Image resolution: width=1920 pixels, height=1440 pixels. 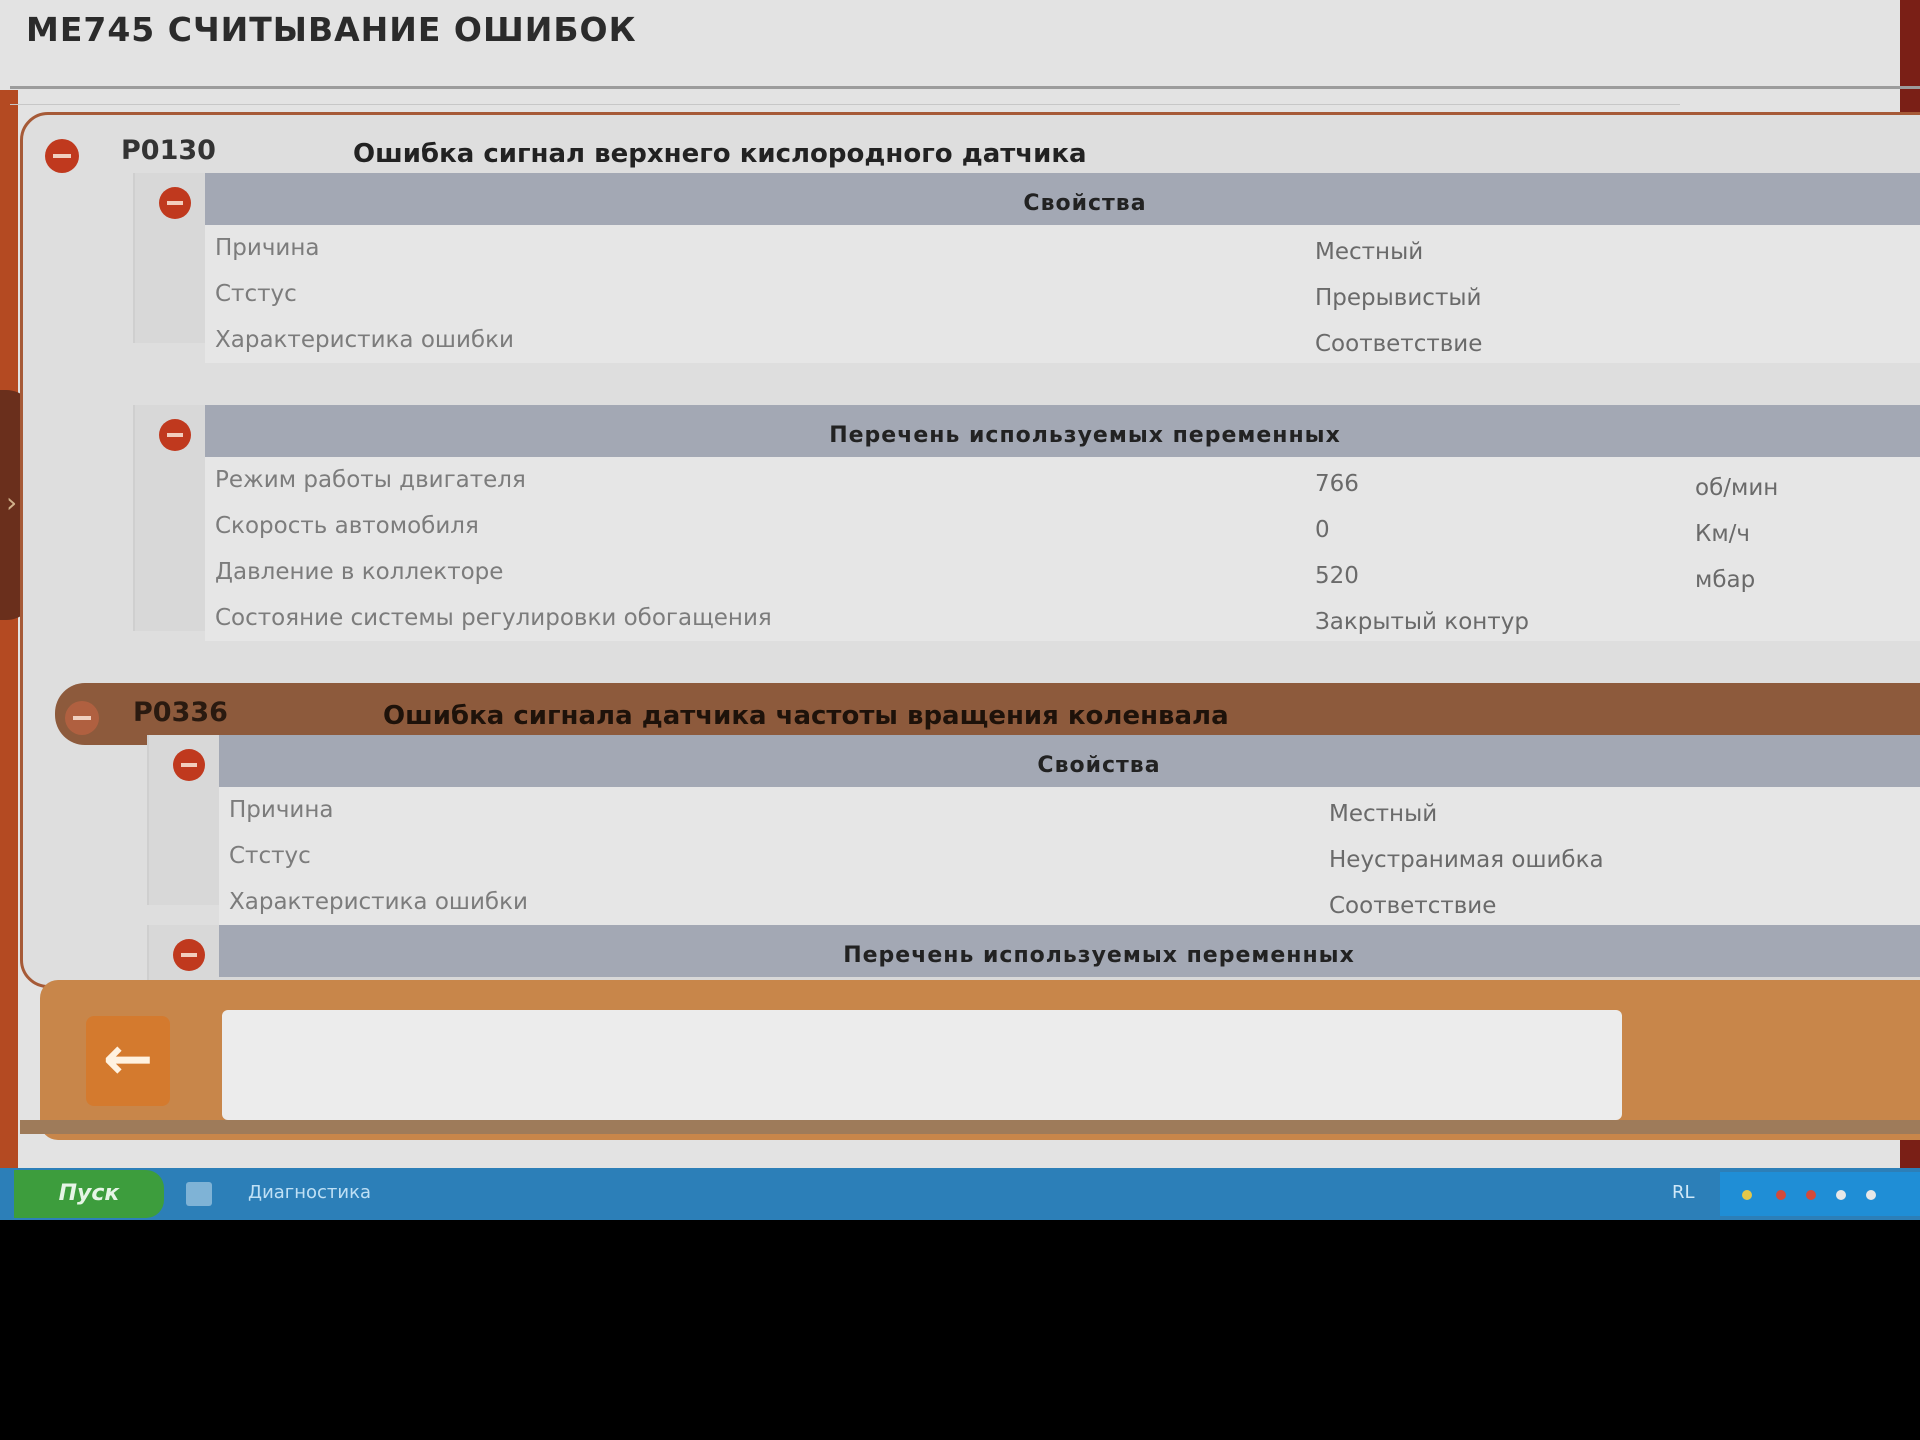 I want to click on system-tray, so click(x=1820, y=1194).